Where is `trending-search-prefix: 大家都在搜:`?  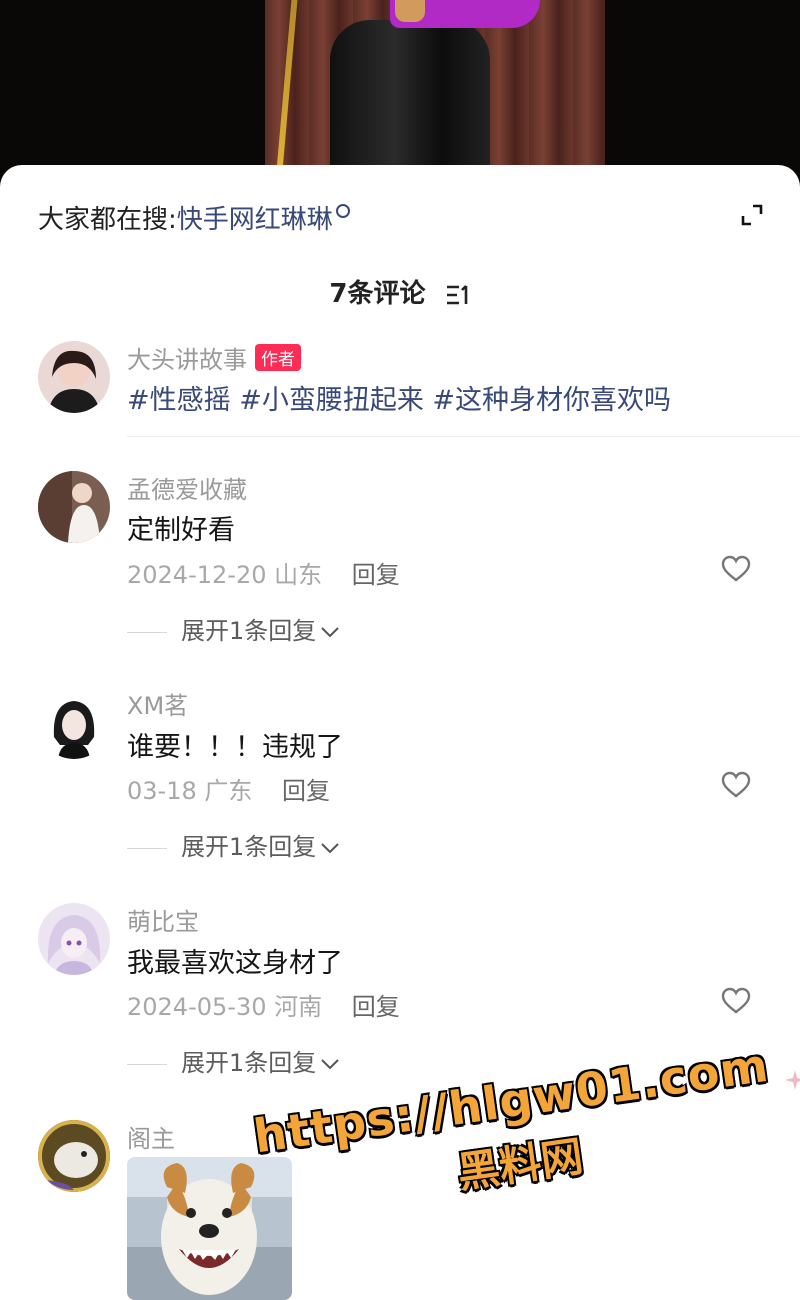
trending-search-prefix: 大家都在搜: is located at coordinates (107, 220).